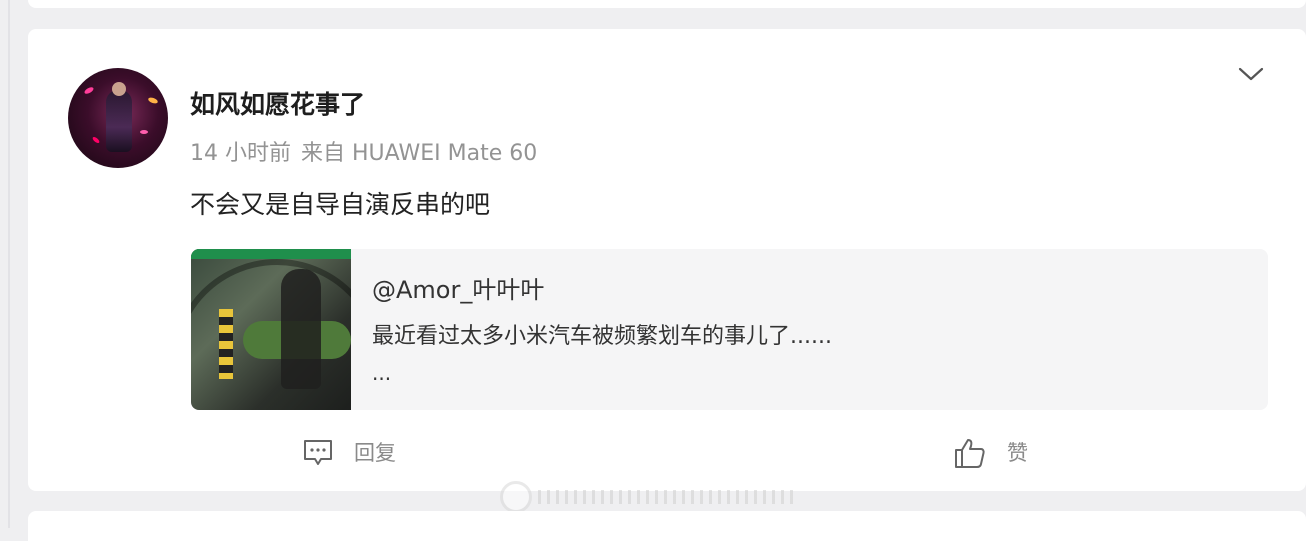 The image size is (1306, 541). I want to click on reply-button: 回复, so click(349, 453).